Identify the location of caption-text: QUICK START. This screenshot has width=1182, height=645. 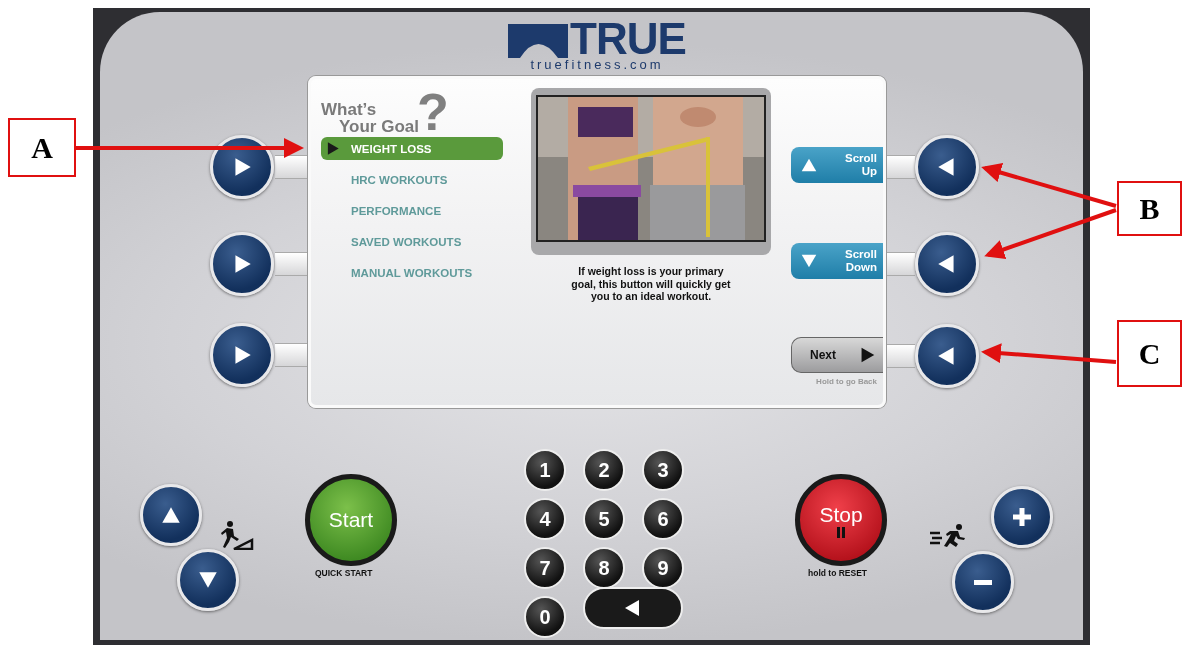
(344, 573).